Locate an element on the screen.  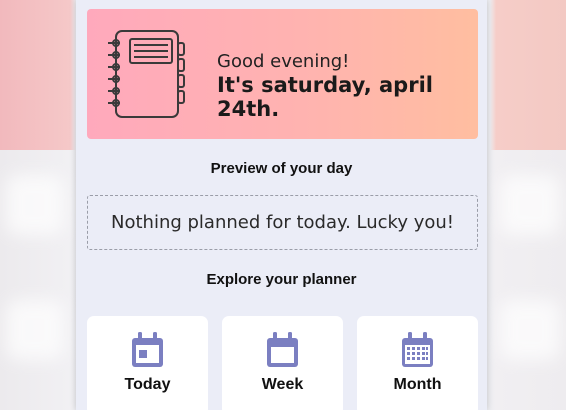
week-view-card: Week is located at coordinates (282, 363).